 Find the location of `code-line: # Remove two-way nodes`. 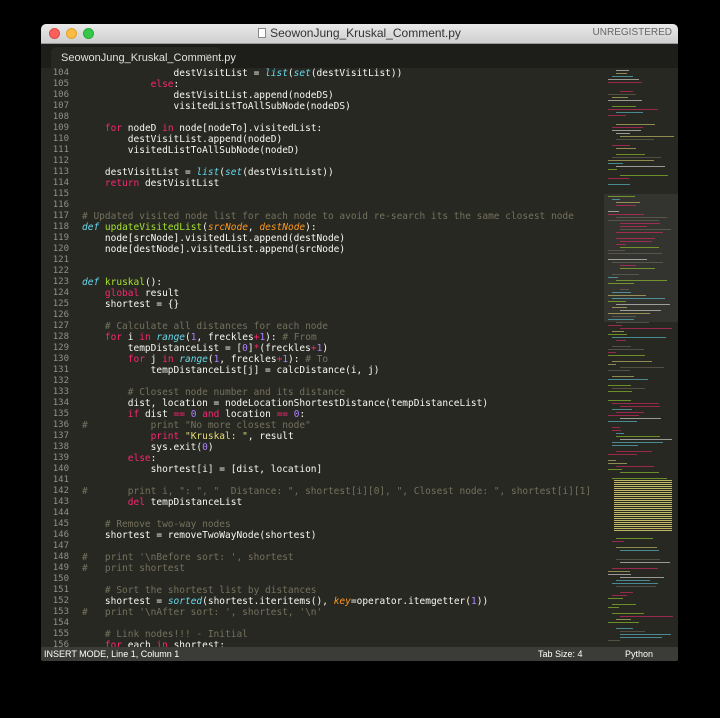

code-line: # Remove two-way nodes is located at coordinates (156, 524).